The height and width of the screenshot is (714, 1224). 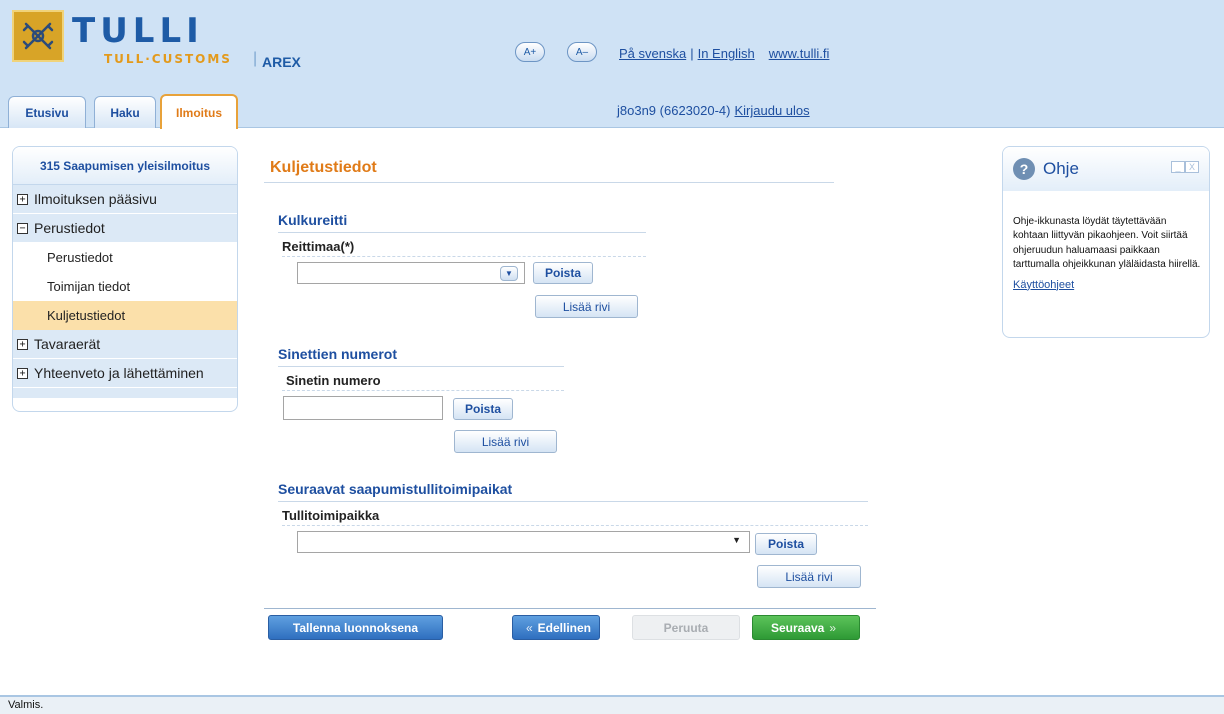 I want to click on seals-section-divider, so click(x=421, y=366).